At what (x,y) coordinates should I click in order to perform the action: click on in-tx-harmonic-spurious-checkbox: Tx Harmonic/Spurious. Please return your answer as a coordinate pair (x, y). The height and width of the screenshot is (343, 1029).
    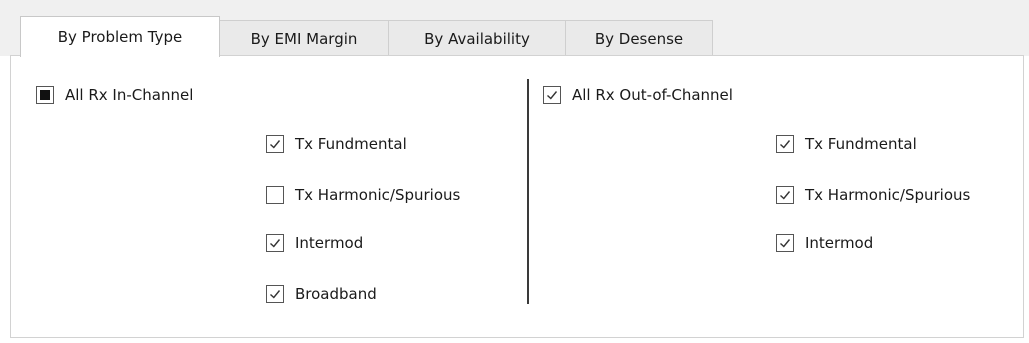
    Looking at the image, I should click on (363, 195).